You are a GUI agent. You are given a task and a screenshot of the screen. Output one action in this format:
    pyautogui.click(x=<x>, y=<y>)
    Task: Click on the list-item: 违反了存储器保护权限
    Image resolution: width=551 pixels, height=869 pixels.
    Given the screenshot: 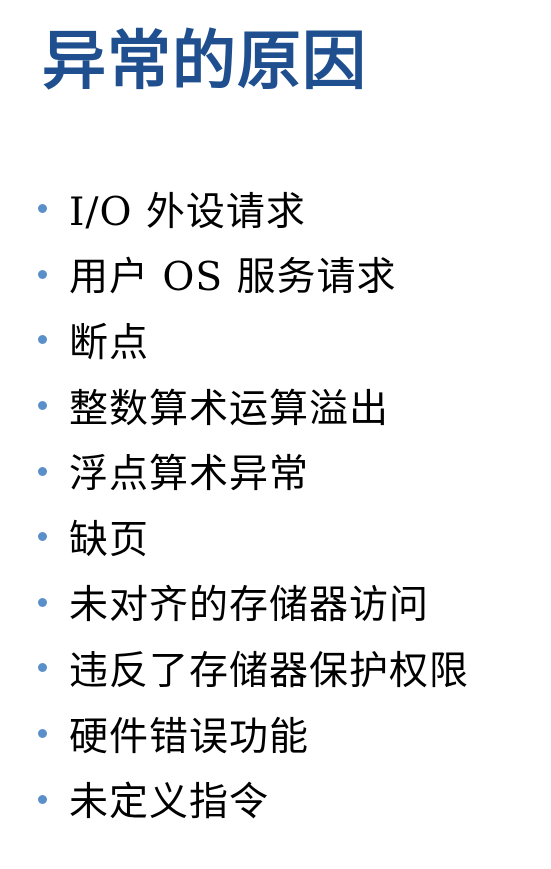 What is the action you would take?
    pyautogui.click(x=253, y=668)
    